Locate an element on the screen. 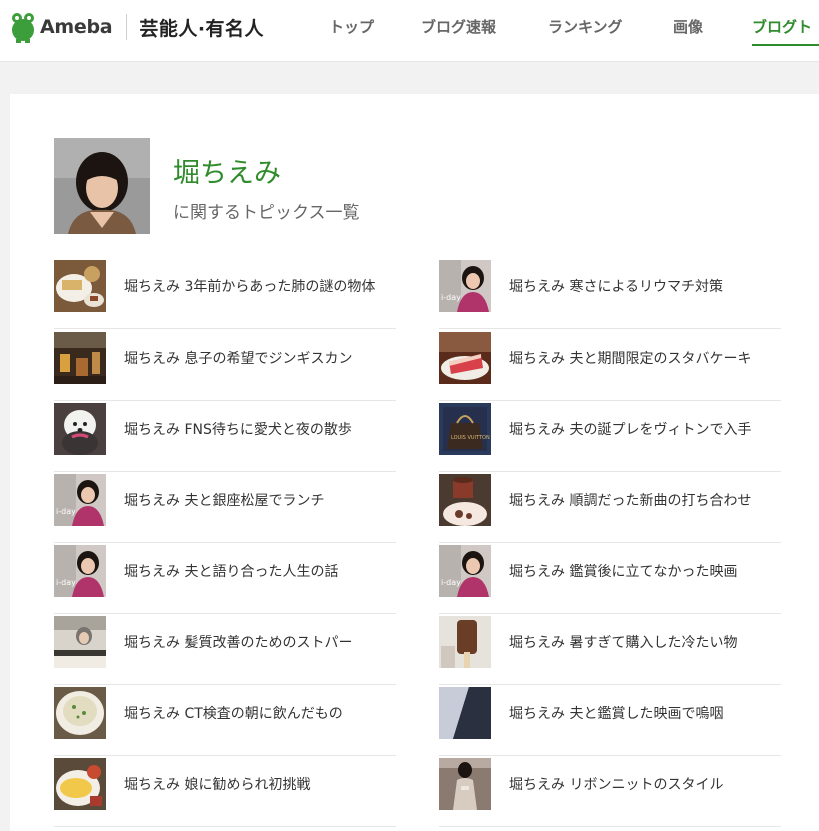  nav-top: トップ is located at coordinates (351, 26).